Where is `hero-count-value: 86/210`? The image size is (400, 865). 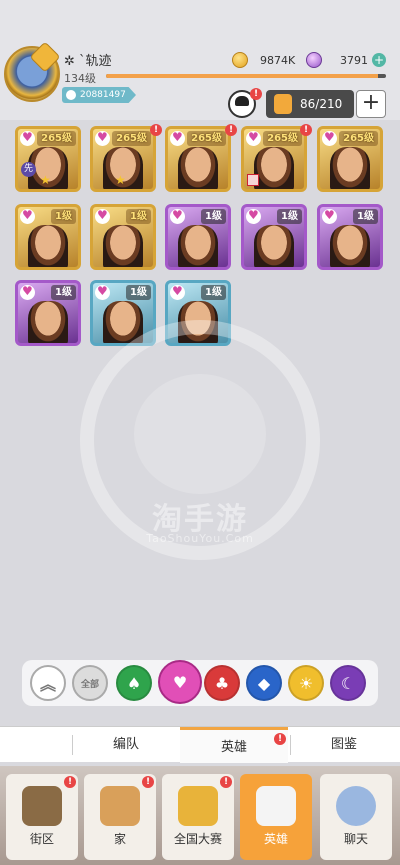 hero-count-value: 86/210 is located at coordinates (321, 104).